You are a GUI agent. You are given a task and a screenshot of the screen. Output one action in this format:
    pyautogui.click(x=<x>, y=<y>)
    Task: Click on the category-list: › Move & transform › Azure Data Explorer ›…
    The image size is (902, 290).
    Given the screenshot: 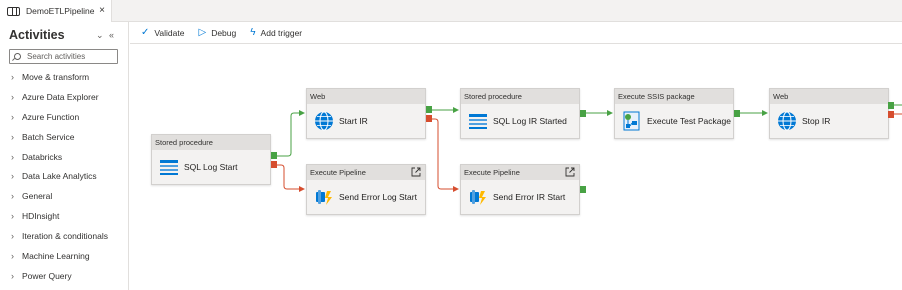 What is the action you would take?
    pyautogui.click(x=64, y=176)
    